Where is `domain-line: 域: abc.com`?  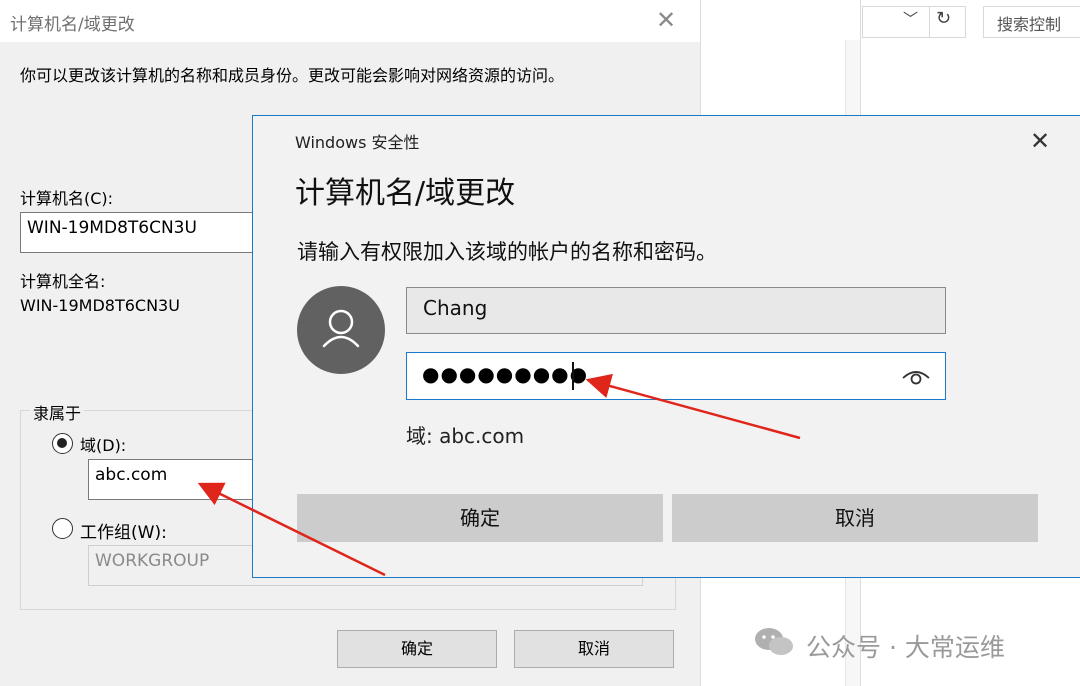
domain-line: 域: abc.com is located at coordinates (465, 436).